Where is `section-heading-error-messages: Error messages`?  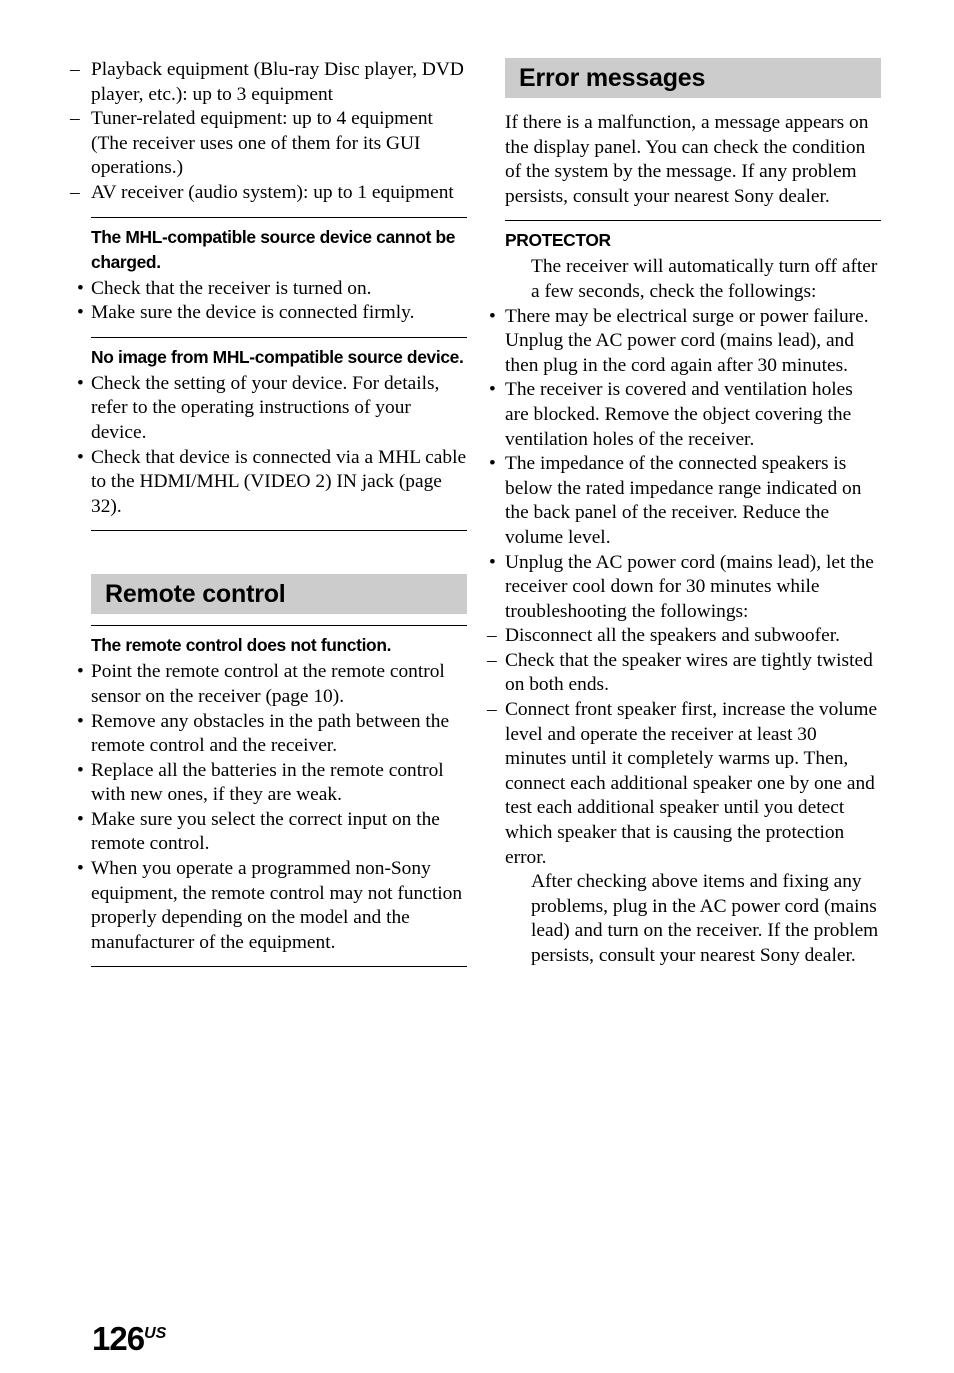 section-heading-error-messages: Error messages is located at coordinates (693, 78).